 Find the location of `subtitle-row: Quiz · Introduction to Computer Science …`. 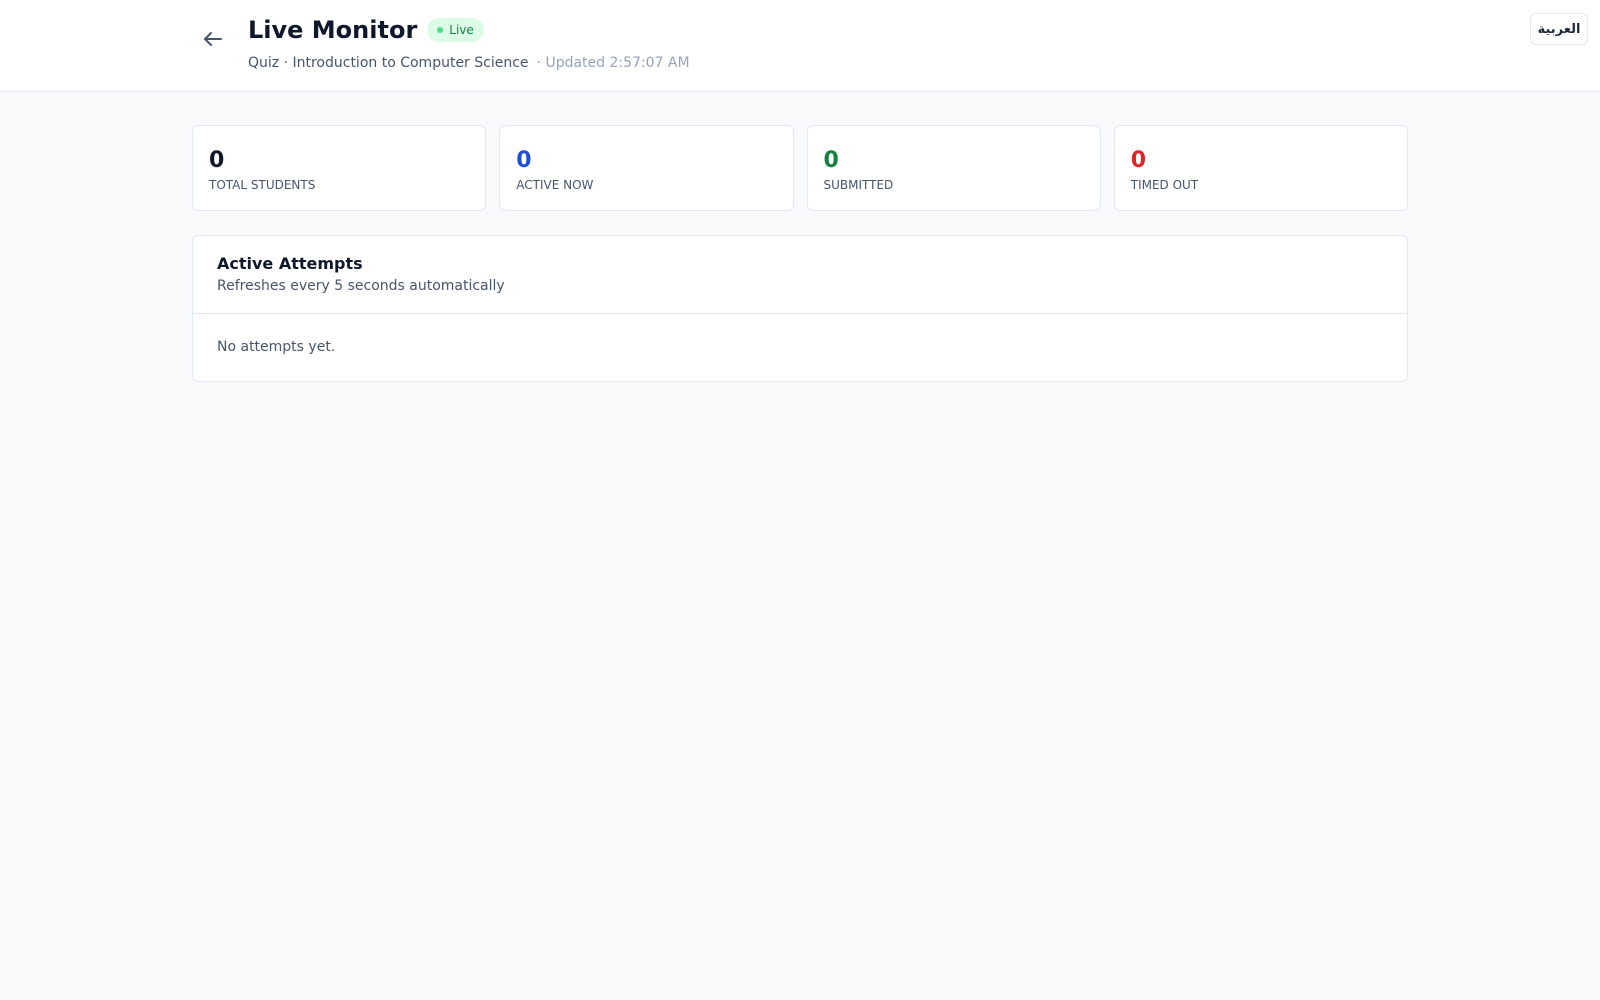

subtitle-row: Quiz · Introduction to Computer Science … is located at coordinates (469, 63).